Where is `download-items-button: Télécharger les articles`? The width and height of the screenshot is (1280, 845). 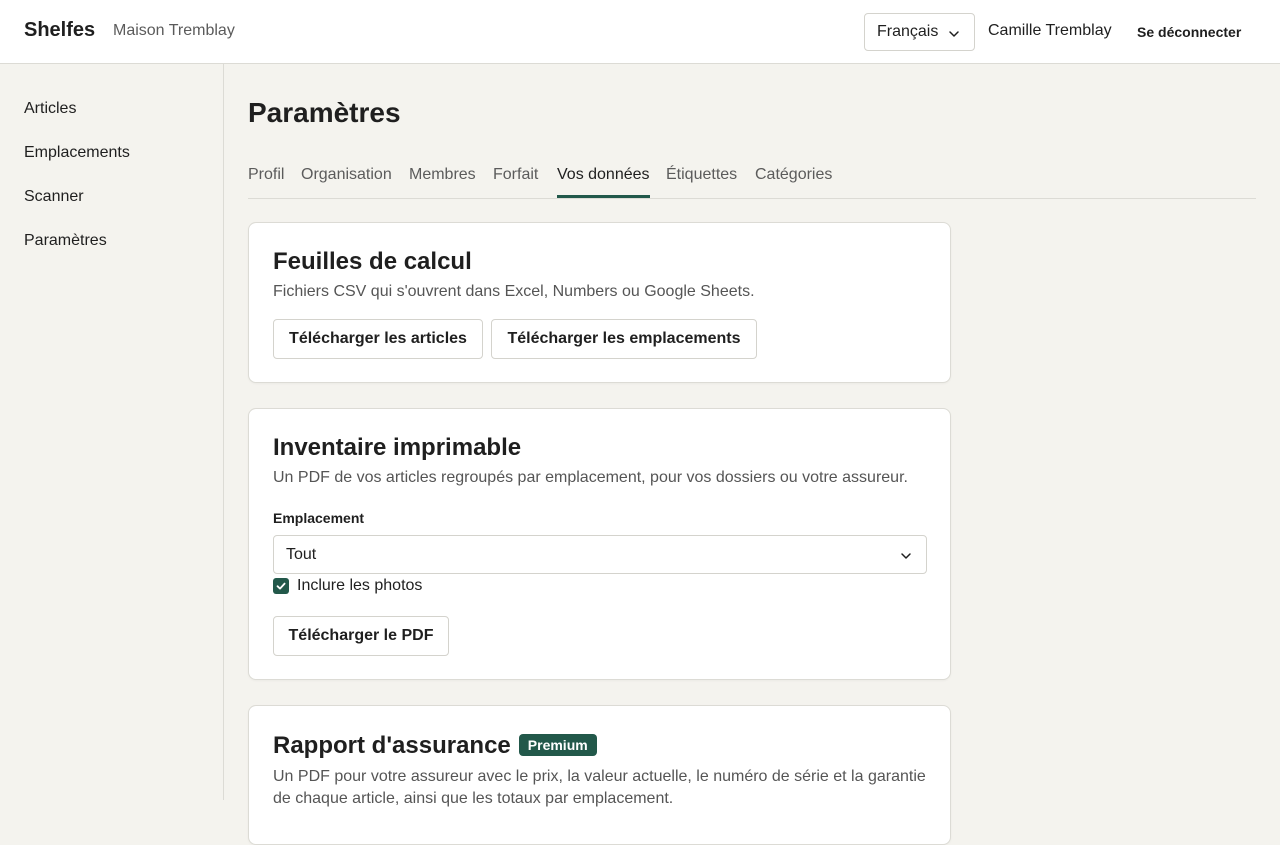
download-items-button: Télécharger les articles is located at coordinates (378, 339).